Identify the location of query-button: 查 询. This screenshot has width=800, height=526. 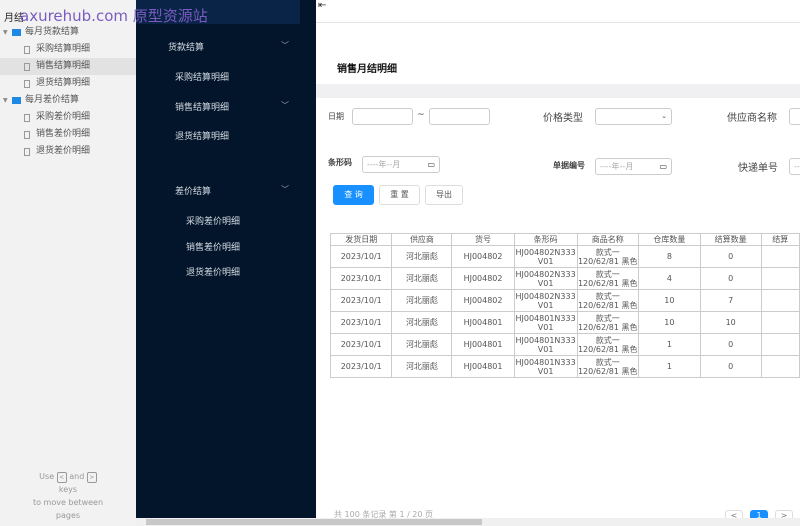
(353, 195).